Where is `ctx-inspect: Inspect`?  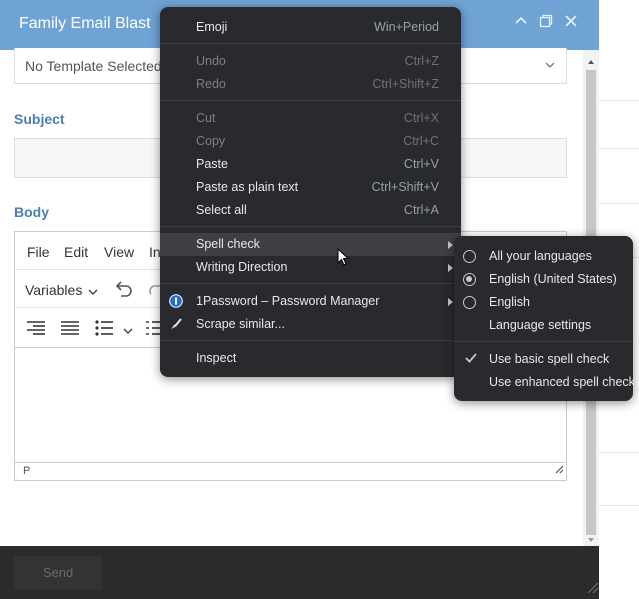
ctx-inspect: Inspect is located at coordinates (310, 358).